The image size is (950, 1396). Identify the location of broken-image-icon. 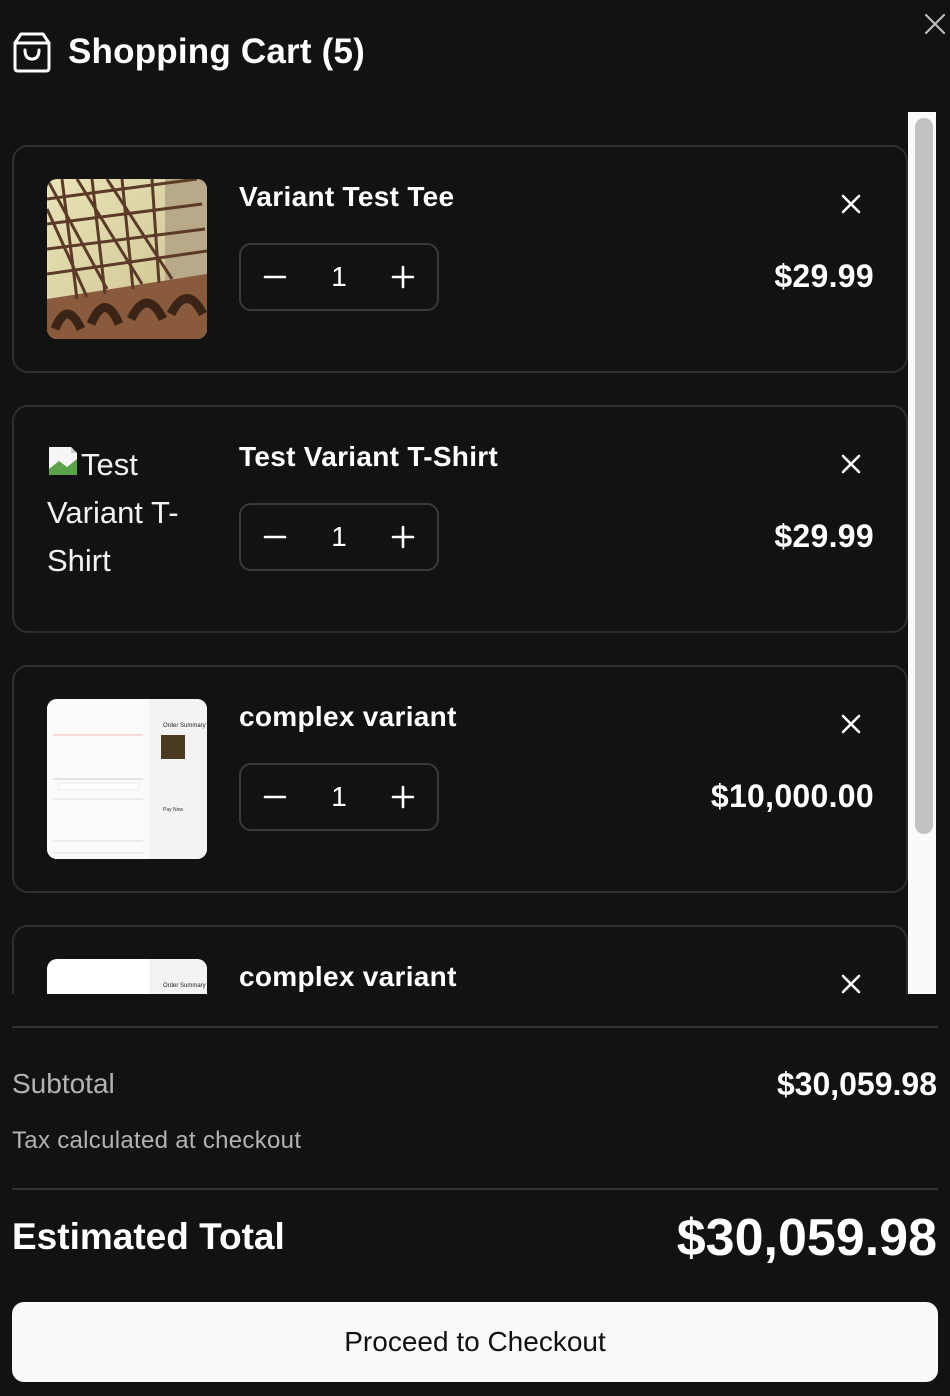
(63, 461).